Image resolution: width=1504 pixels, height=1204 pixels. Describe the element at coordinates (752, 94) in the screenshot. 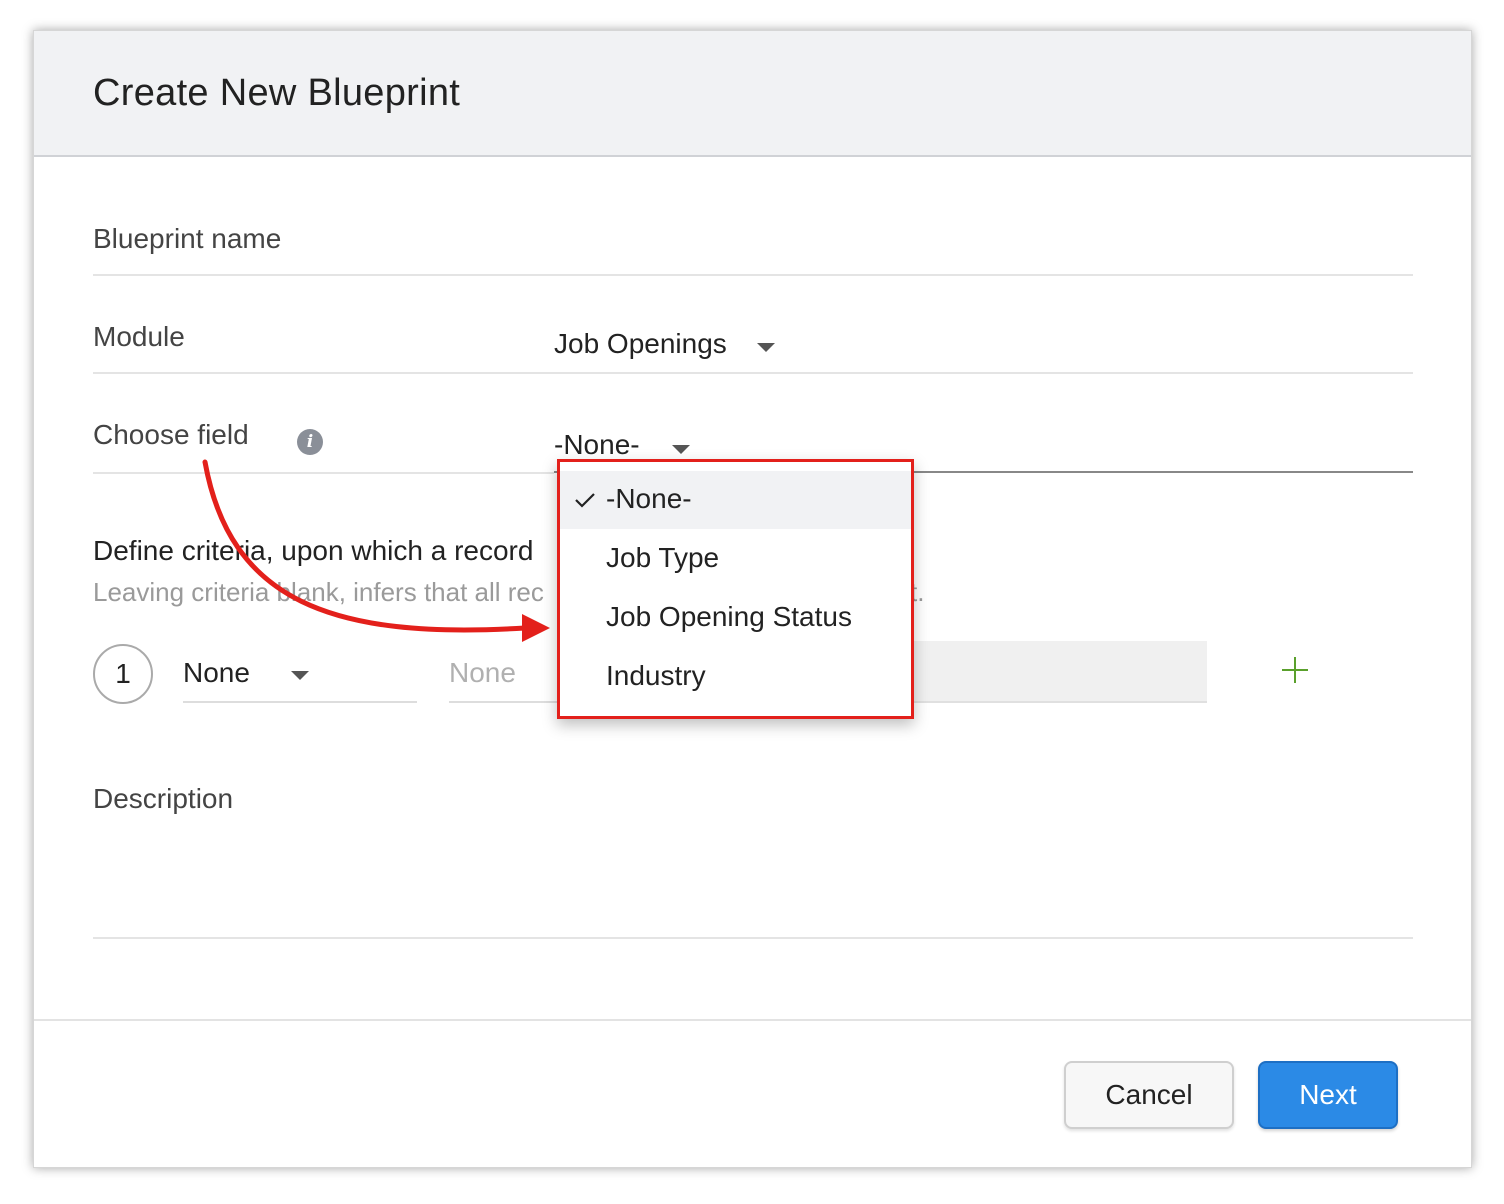

I see `dialog-header: Create New Blueprint` at that location.